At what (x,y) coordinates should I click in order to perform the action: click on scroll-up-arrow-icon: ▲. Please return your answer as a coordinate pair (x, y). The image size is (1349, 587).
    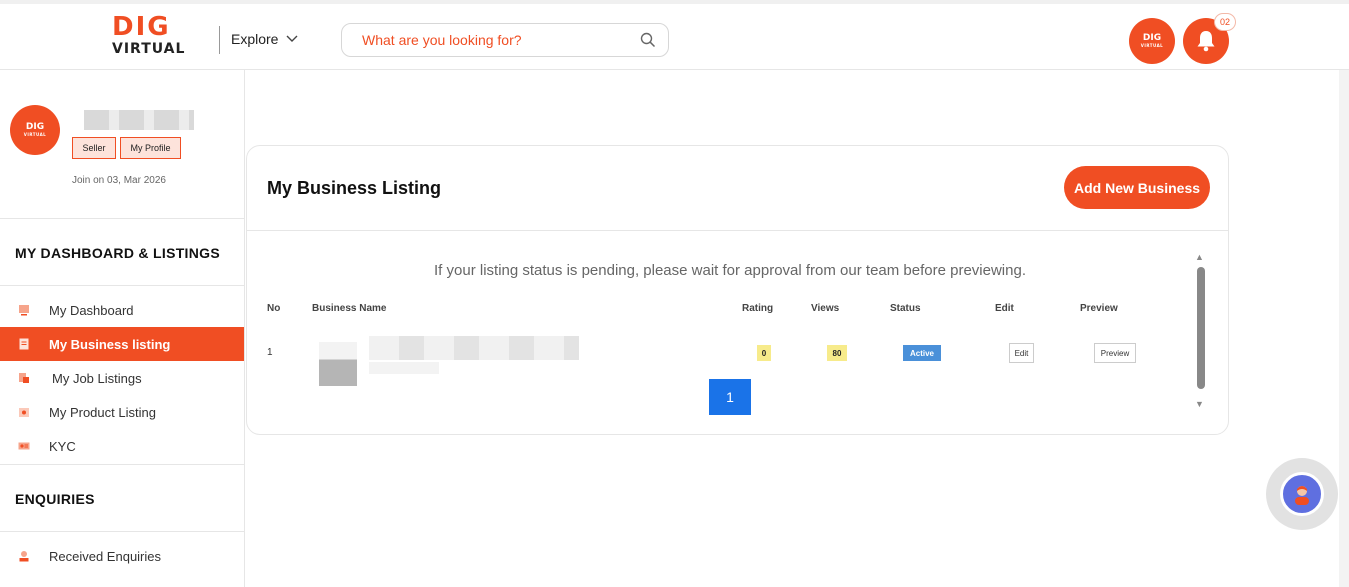
    Looking at the image, I should click on (1199, 257).